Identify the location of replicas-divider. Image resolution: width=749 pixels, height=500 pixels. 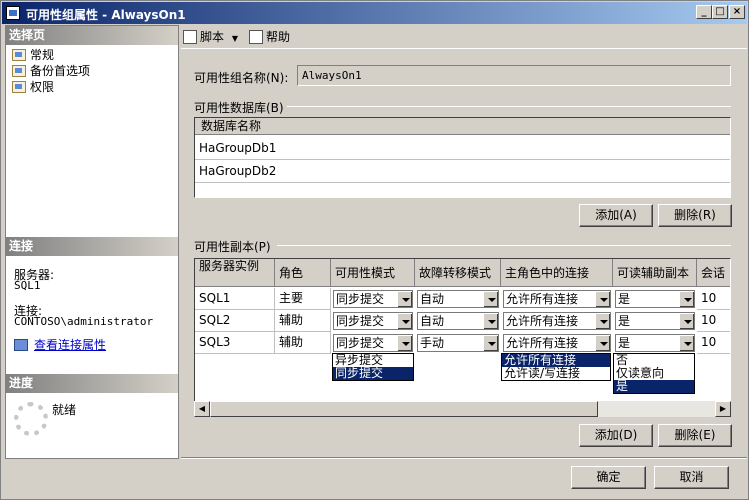
(504, 245).